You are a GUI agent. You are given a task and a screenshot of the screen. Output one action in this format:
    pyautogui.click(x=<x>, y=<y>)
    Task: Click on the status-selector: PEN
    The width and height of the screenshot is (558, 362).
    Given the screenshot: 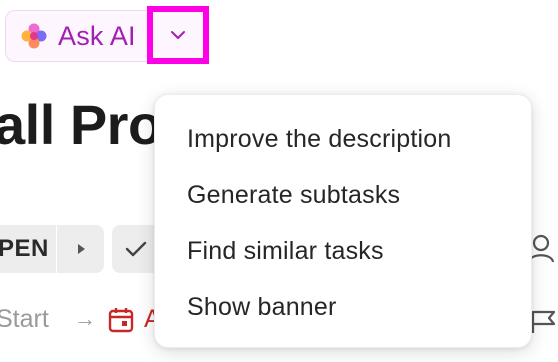 What is the action you would take?
    pyautogui.click(x=52, y=249)
    